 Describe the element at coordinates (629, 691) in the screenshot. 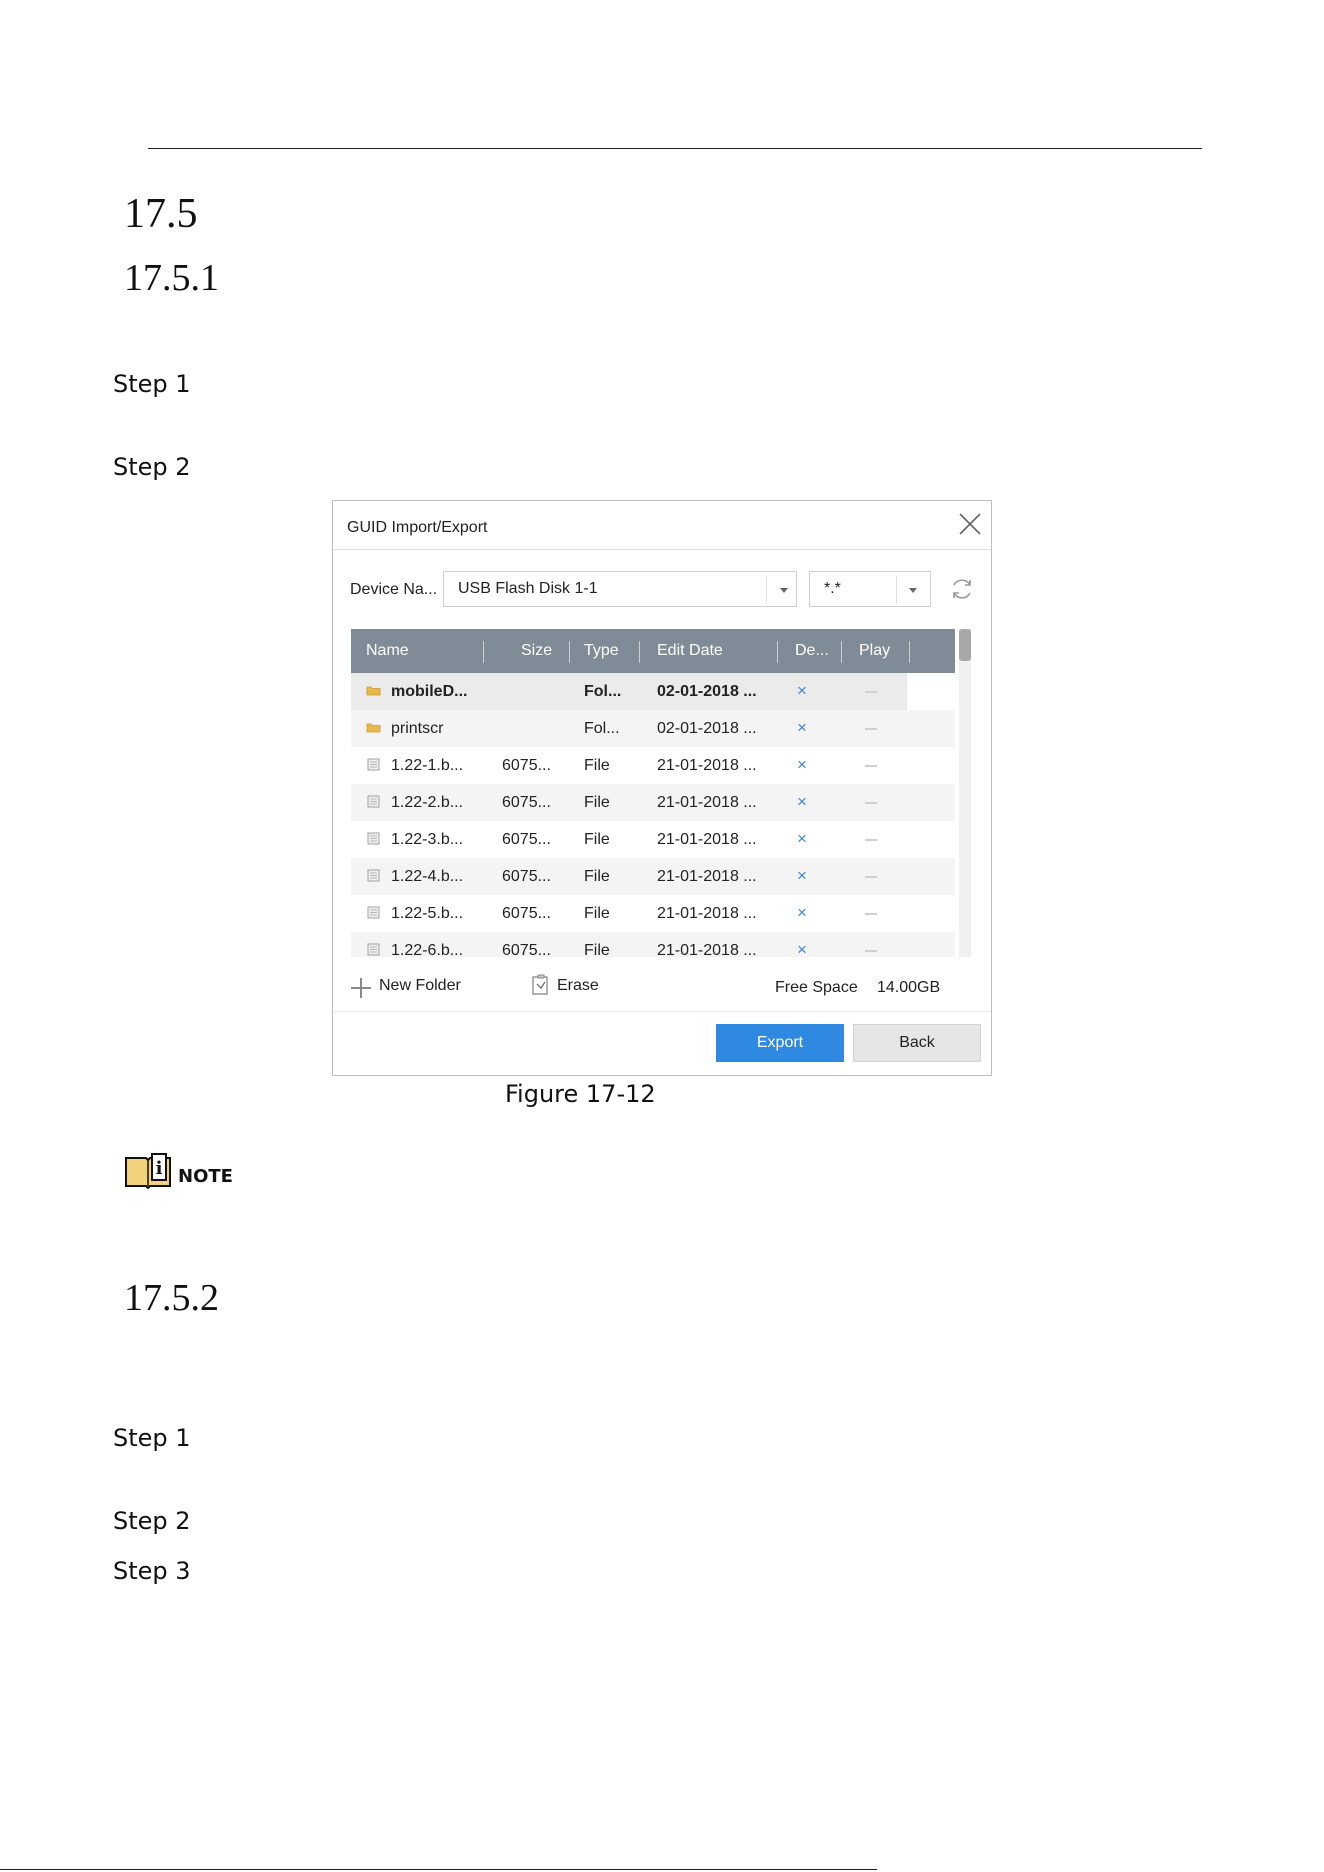

I see `table-row: mobileD... Fol... 02-01-2018 ... ×` at that location.